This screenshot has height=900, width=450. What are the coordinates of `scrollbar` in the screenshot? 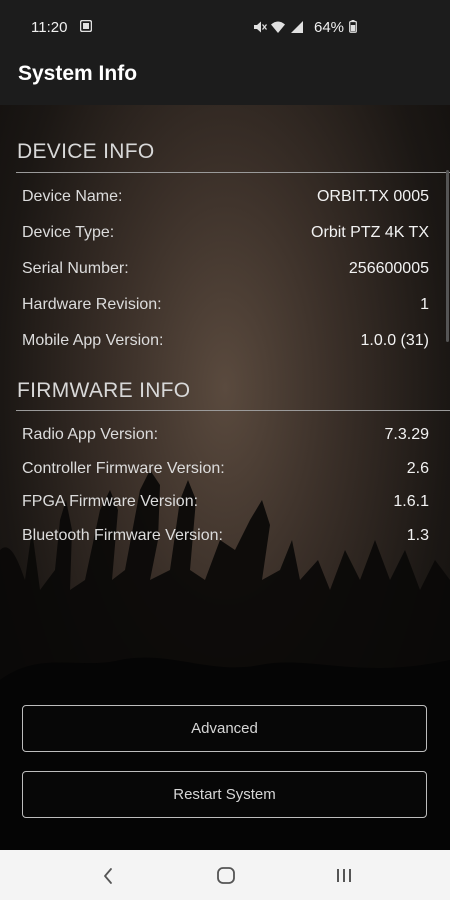 It's located at (447, 256).